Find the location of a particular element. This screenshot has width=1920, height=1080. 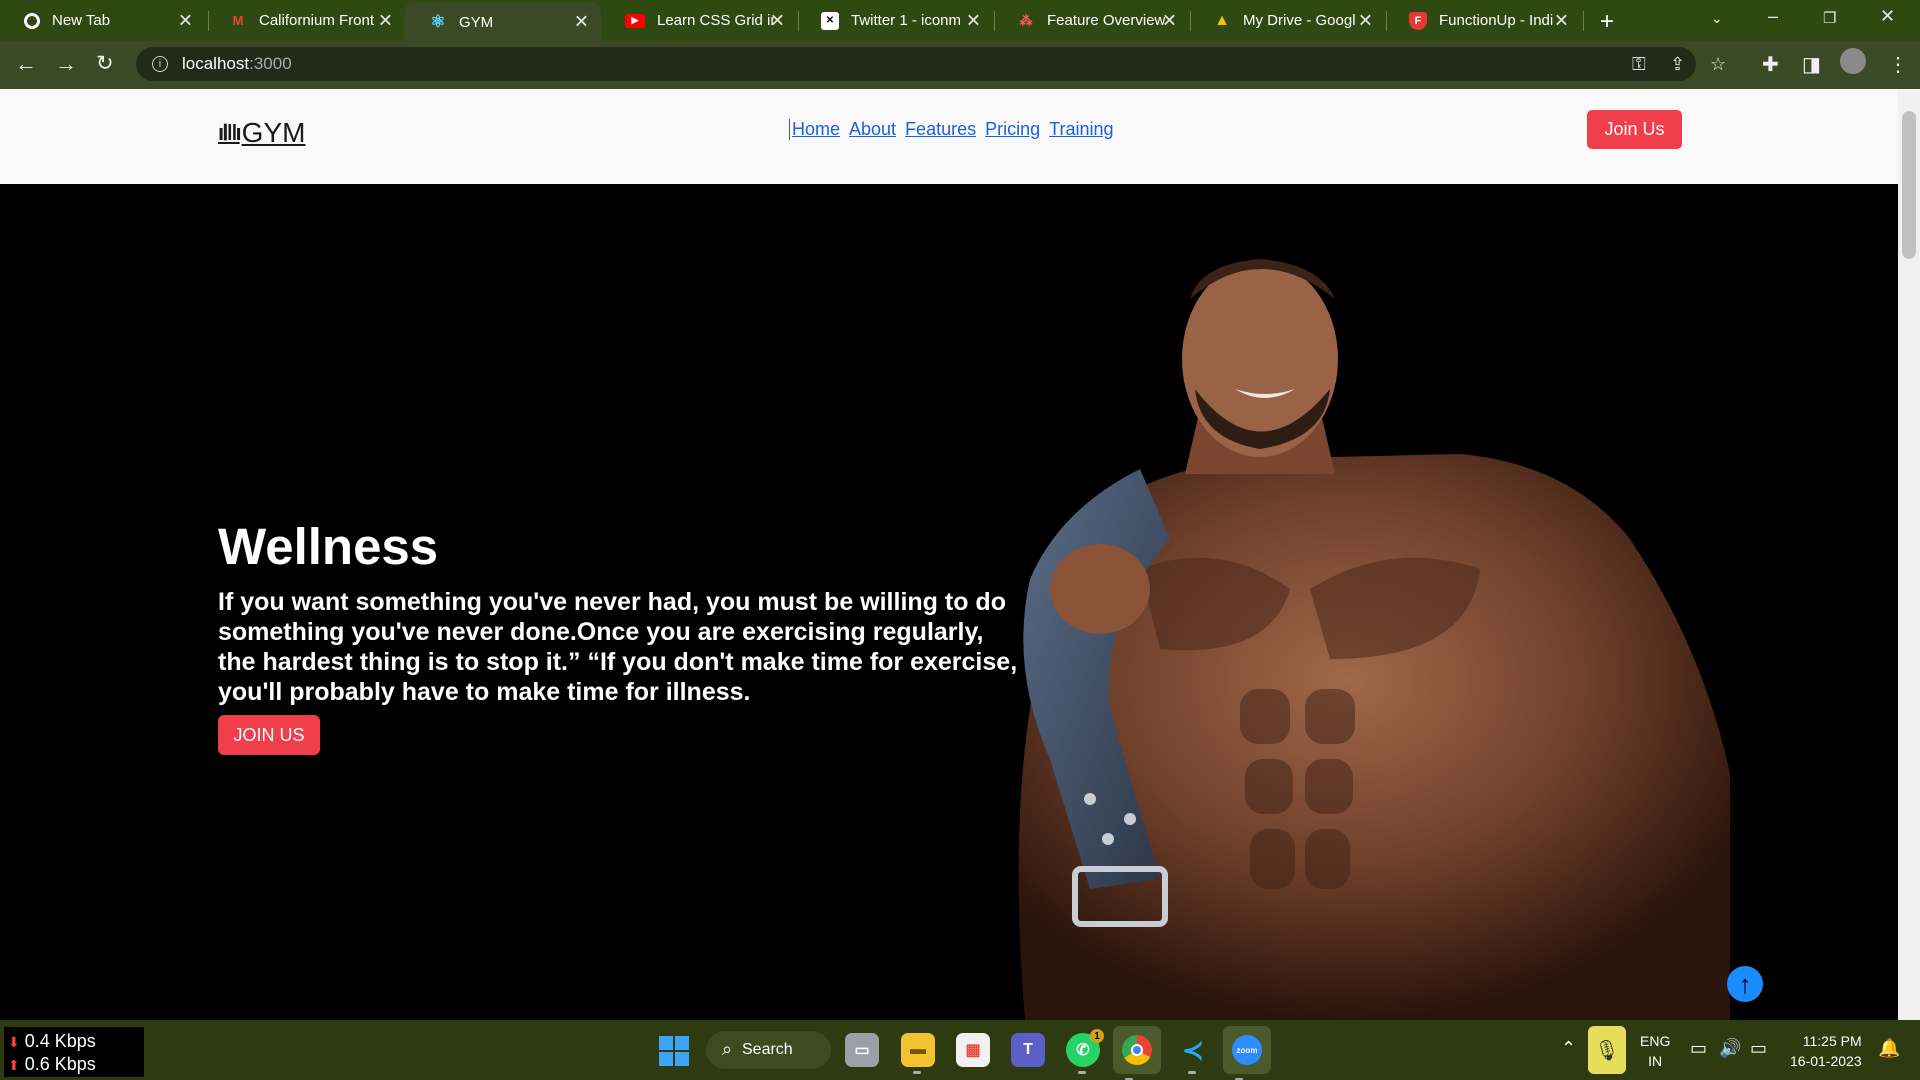

zoom-taskbar-icon: zoom is located at coordinates (1247, 1053).